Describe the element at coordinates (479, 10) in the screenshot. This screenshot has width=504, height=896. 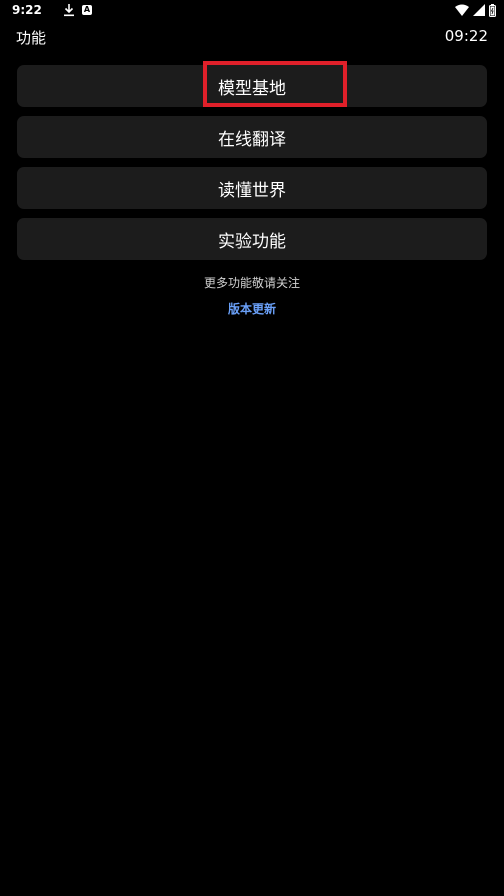
I see `signal-icon` at that location.